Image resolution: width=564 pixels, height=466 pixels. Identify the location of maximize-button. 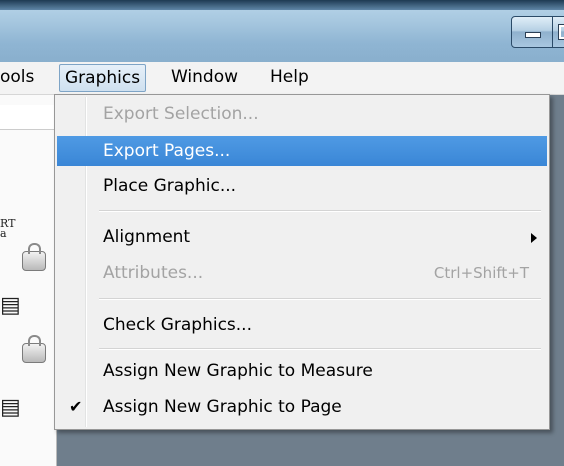
(558, 32).